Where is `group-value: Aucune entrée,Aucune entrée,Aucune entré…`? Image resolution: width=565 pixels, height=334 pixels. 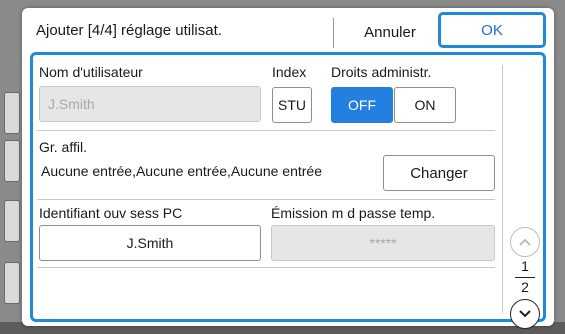 group-value: Aucune entrée,Aucune entrée,Aucune entré… is located at coordinates (181, 171).